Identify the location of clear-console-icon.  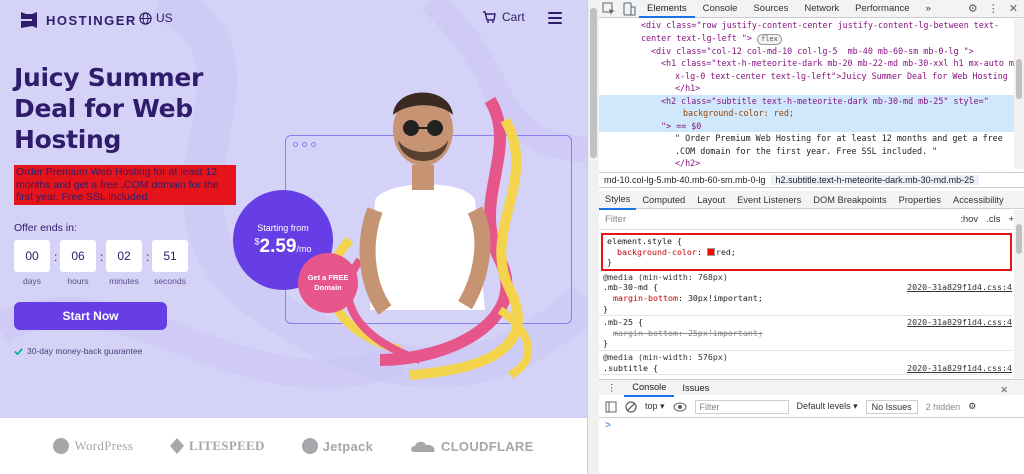
(631, 406).